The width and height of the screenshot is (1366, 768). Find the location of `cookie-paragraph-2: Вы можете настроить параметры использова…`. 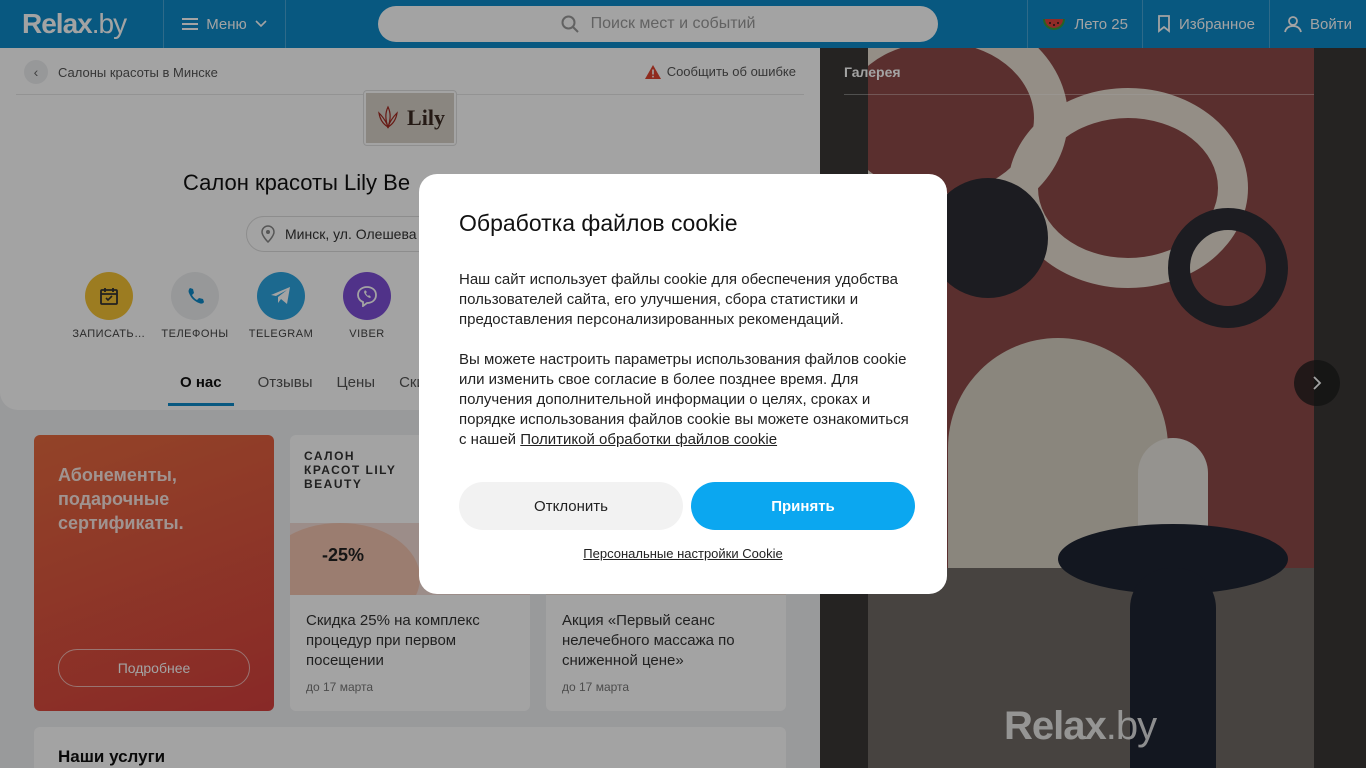

cookie-paragraph-2: Вы можете настроить параметры использова… is located at coordinates (684, 400).